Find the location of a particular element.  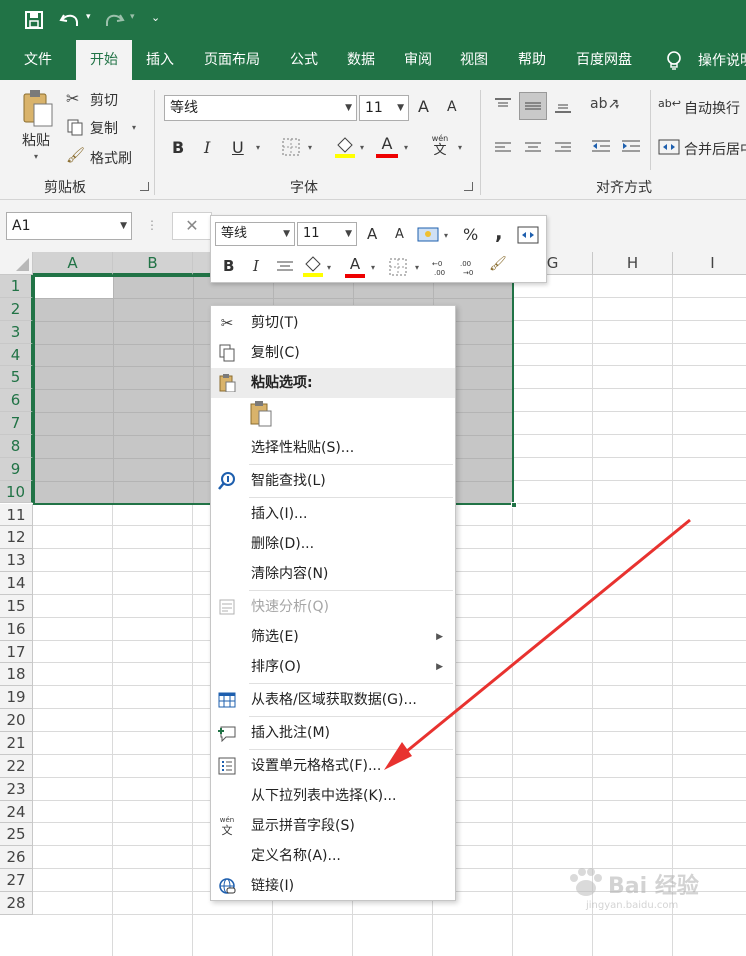

save-icon is located at coordinates (34, 20).